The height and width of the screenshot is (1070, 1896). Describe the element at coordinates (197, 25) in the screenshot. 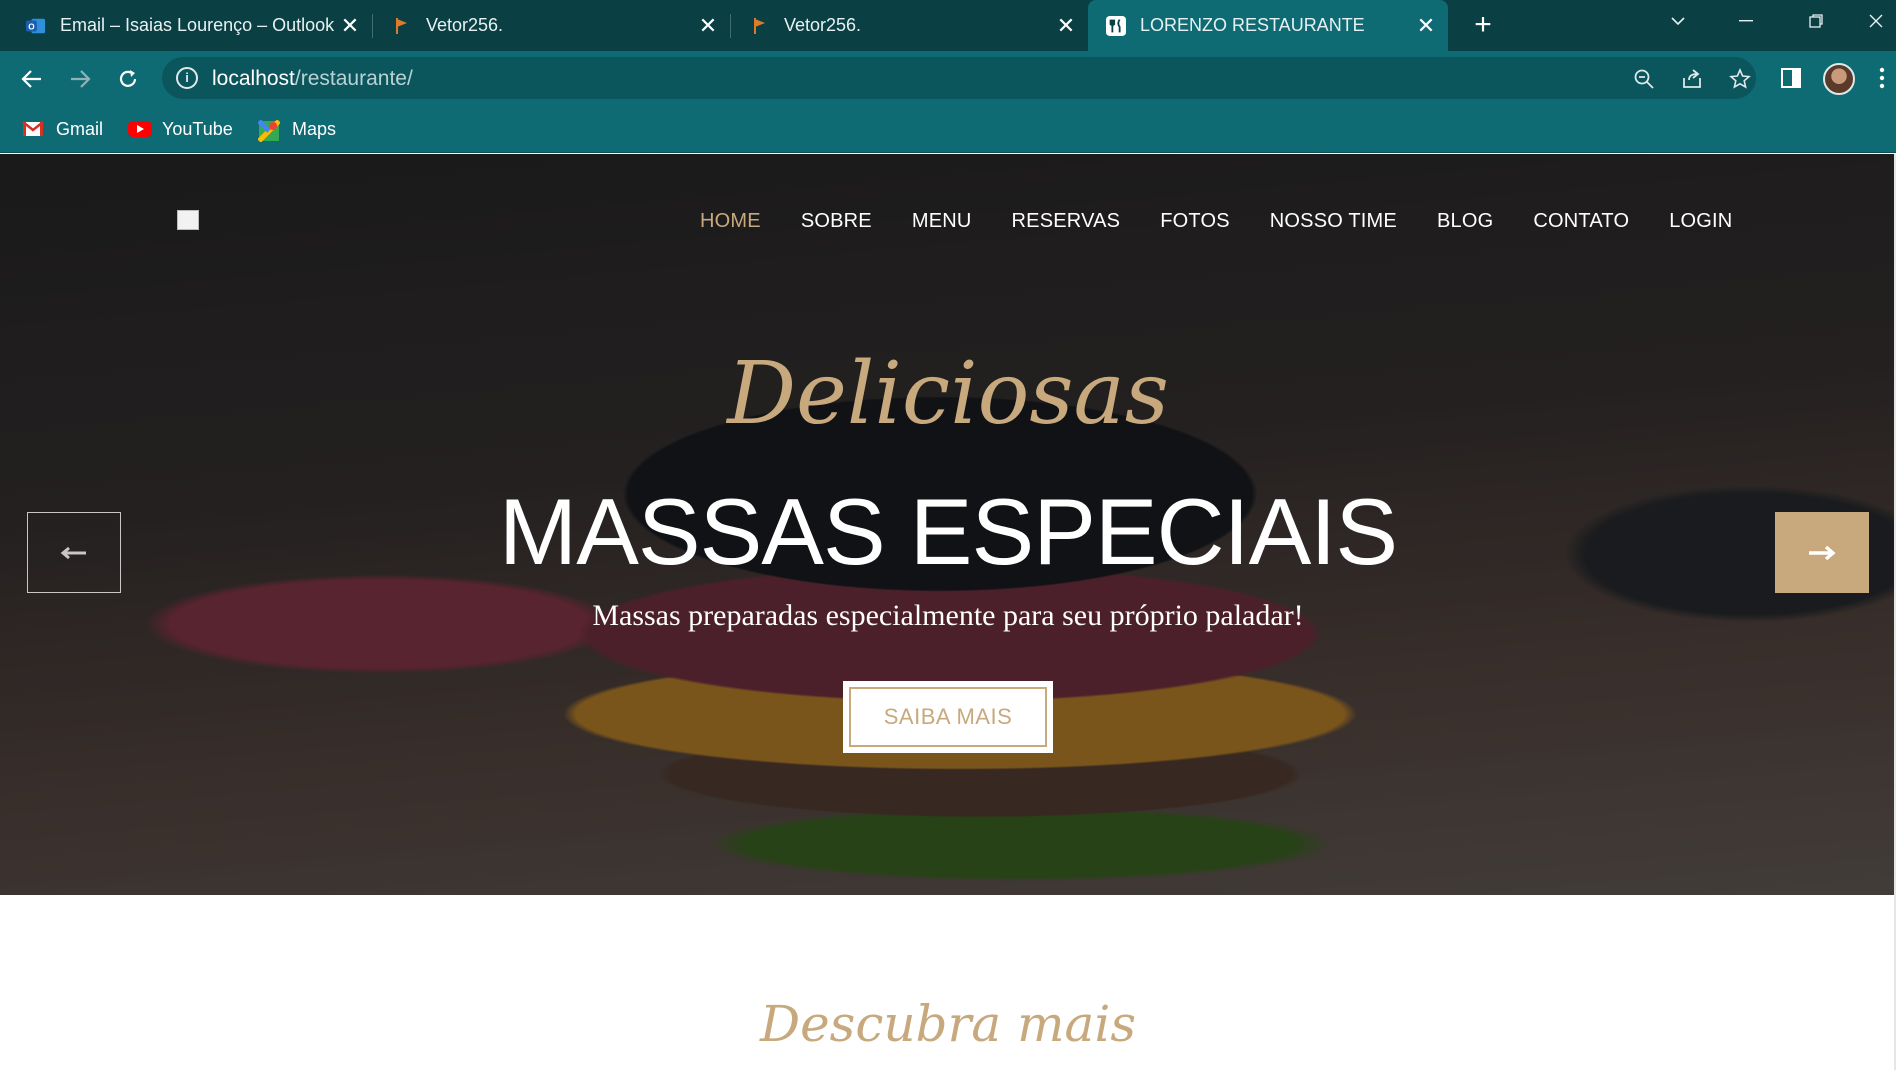

I see `tab-title: Email – Isaias Lourenço – Outlook` at that location.